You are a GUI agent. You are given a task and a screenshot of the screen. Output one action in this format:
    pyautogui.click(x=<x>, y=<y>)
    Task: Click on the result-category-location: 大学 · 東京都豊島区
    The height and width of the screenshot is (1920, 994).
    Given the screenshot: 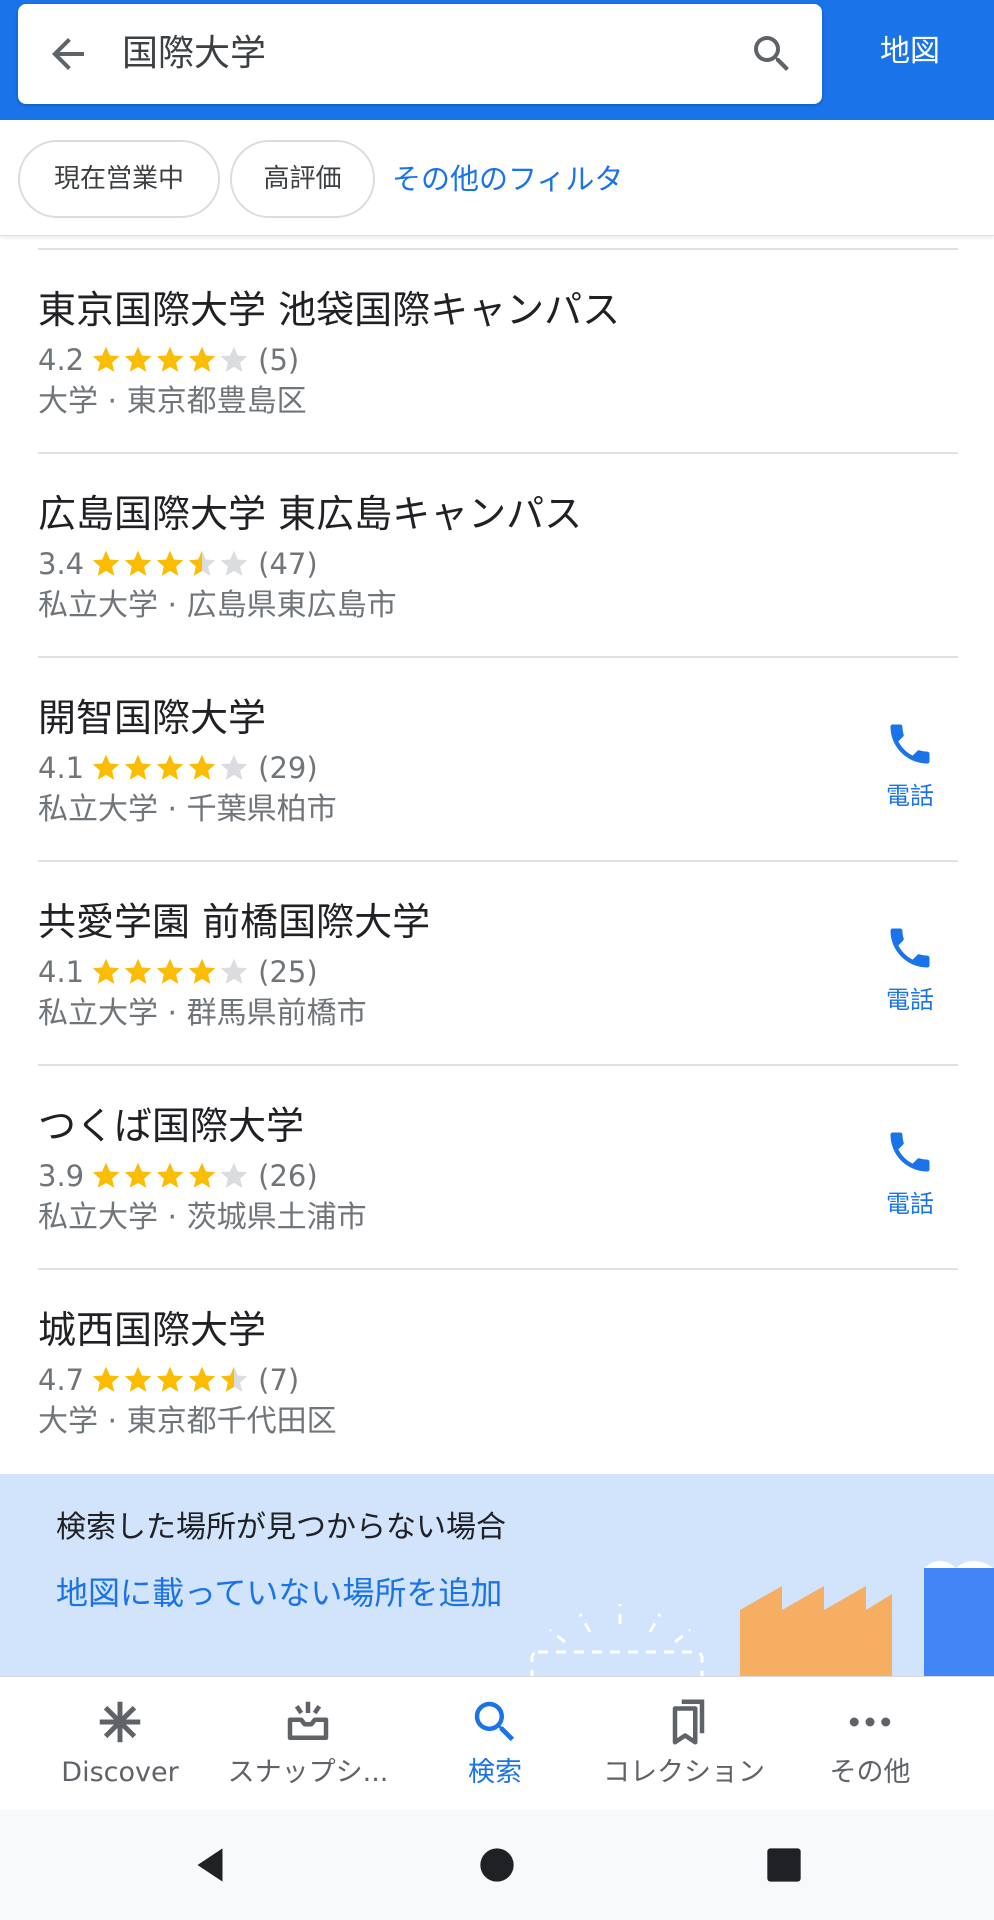 What is the action you would take?
    pyautogui.click(x=172, y=401)
    